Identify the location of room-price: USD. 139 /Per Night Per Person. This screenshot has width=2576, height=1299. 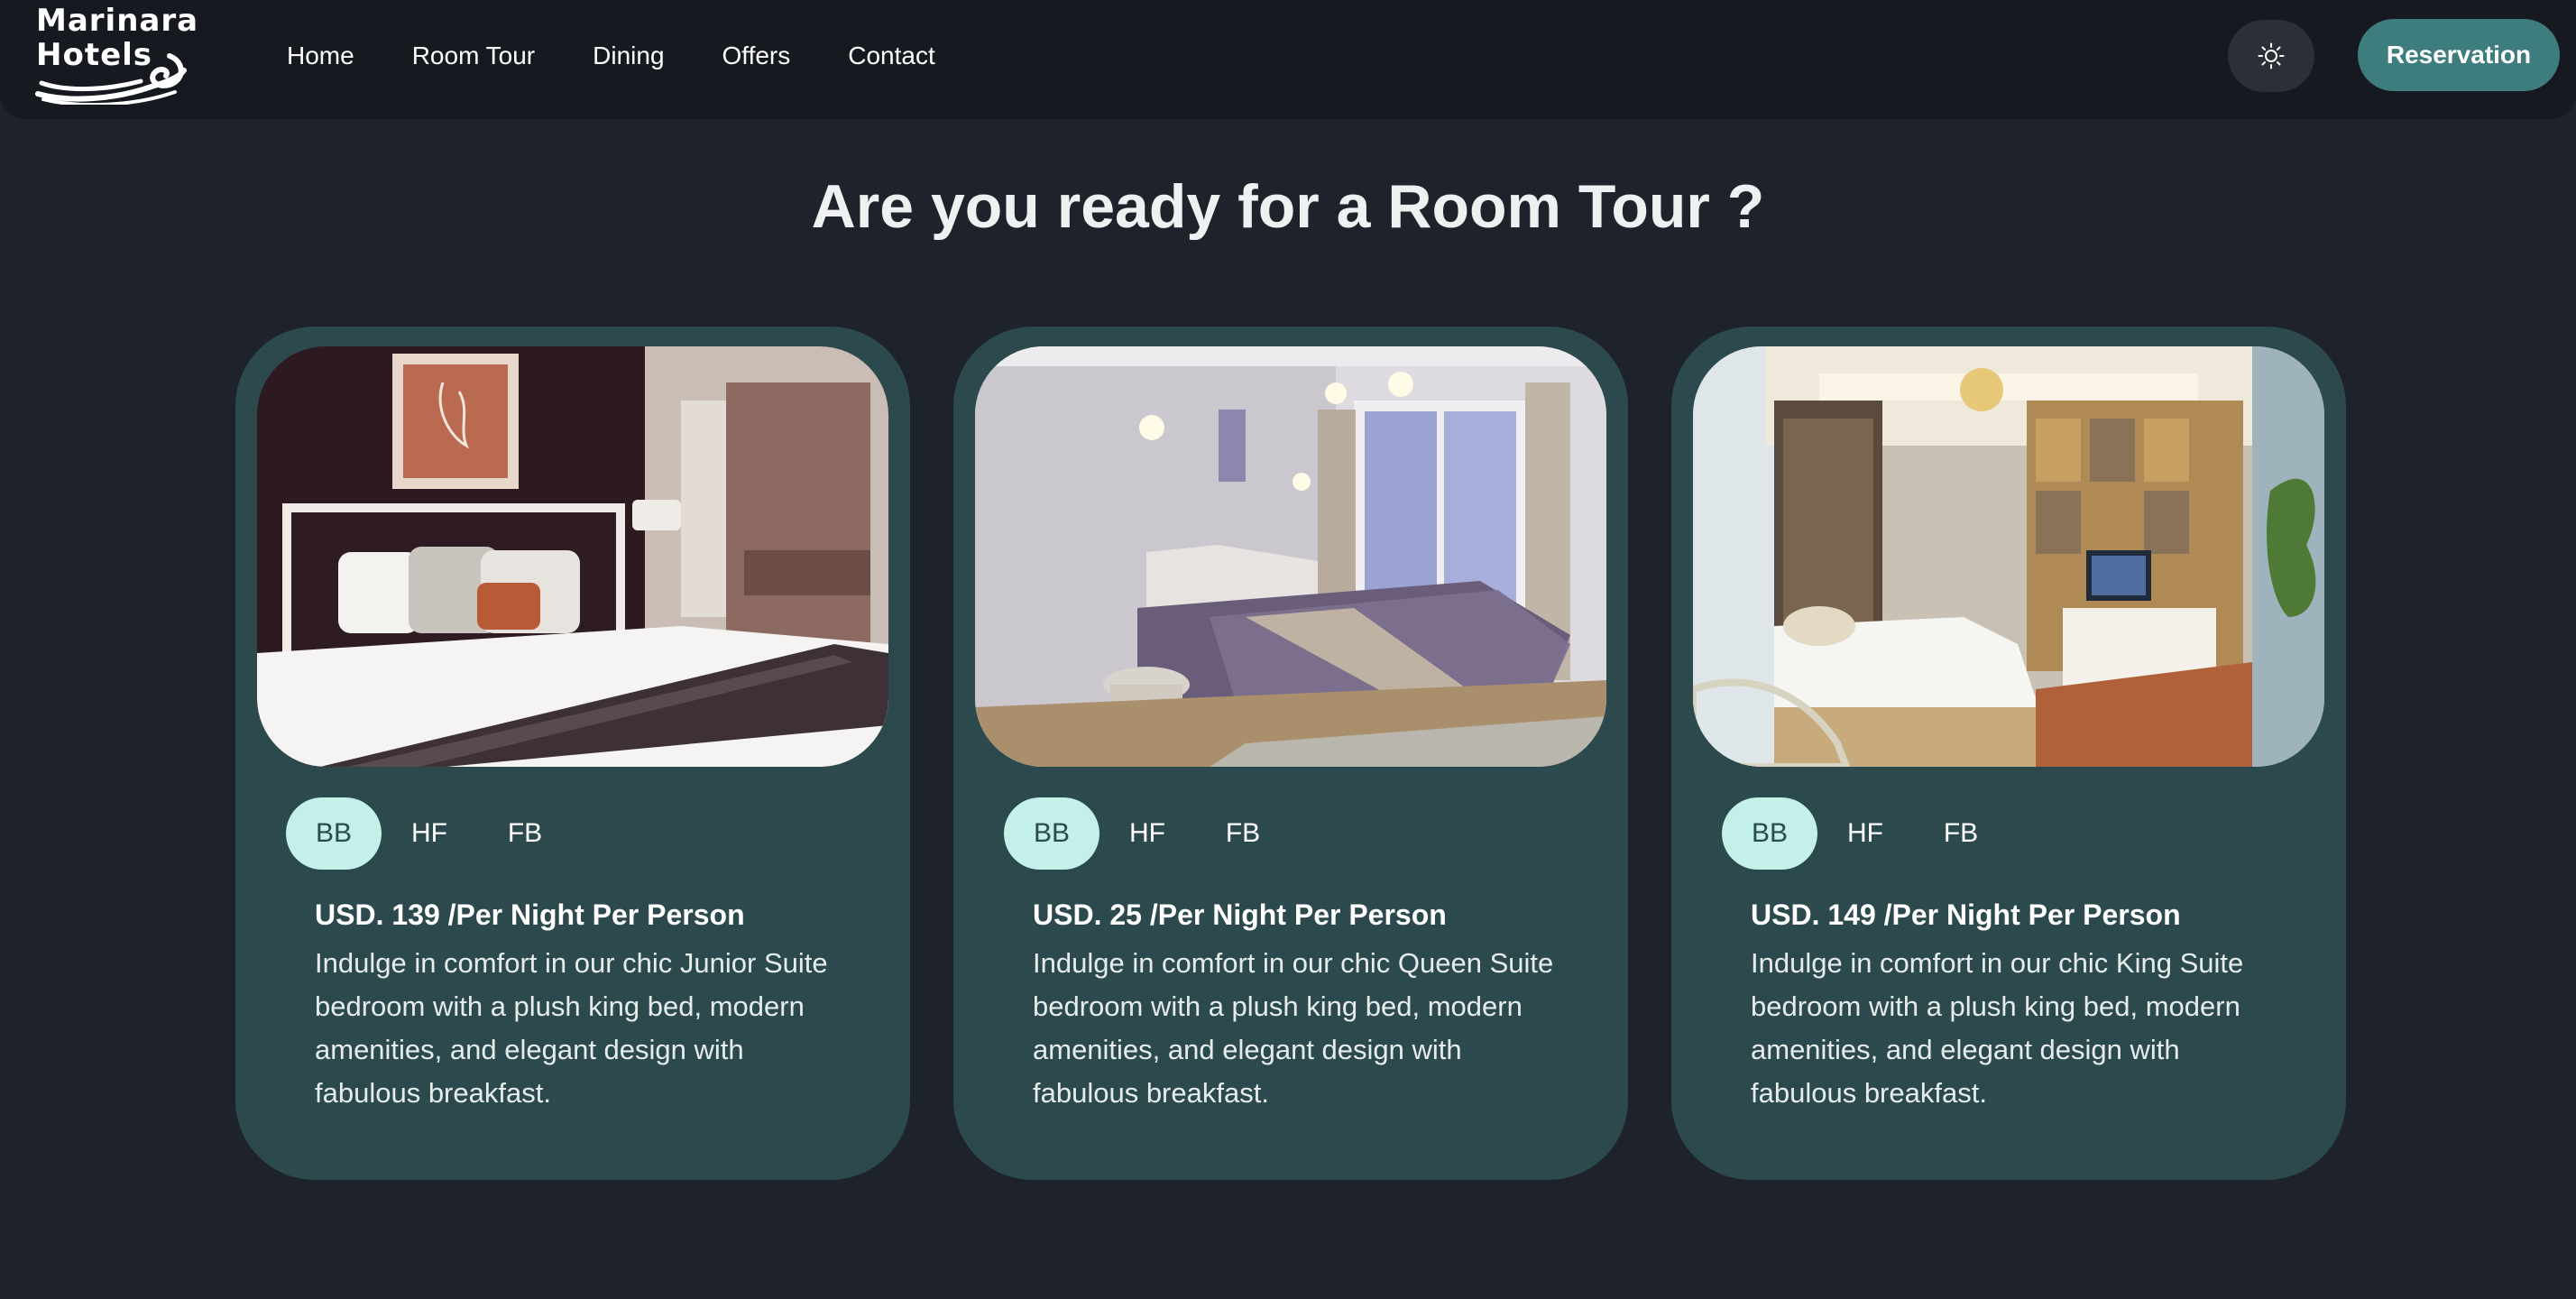
(530, 914).